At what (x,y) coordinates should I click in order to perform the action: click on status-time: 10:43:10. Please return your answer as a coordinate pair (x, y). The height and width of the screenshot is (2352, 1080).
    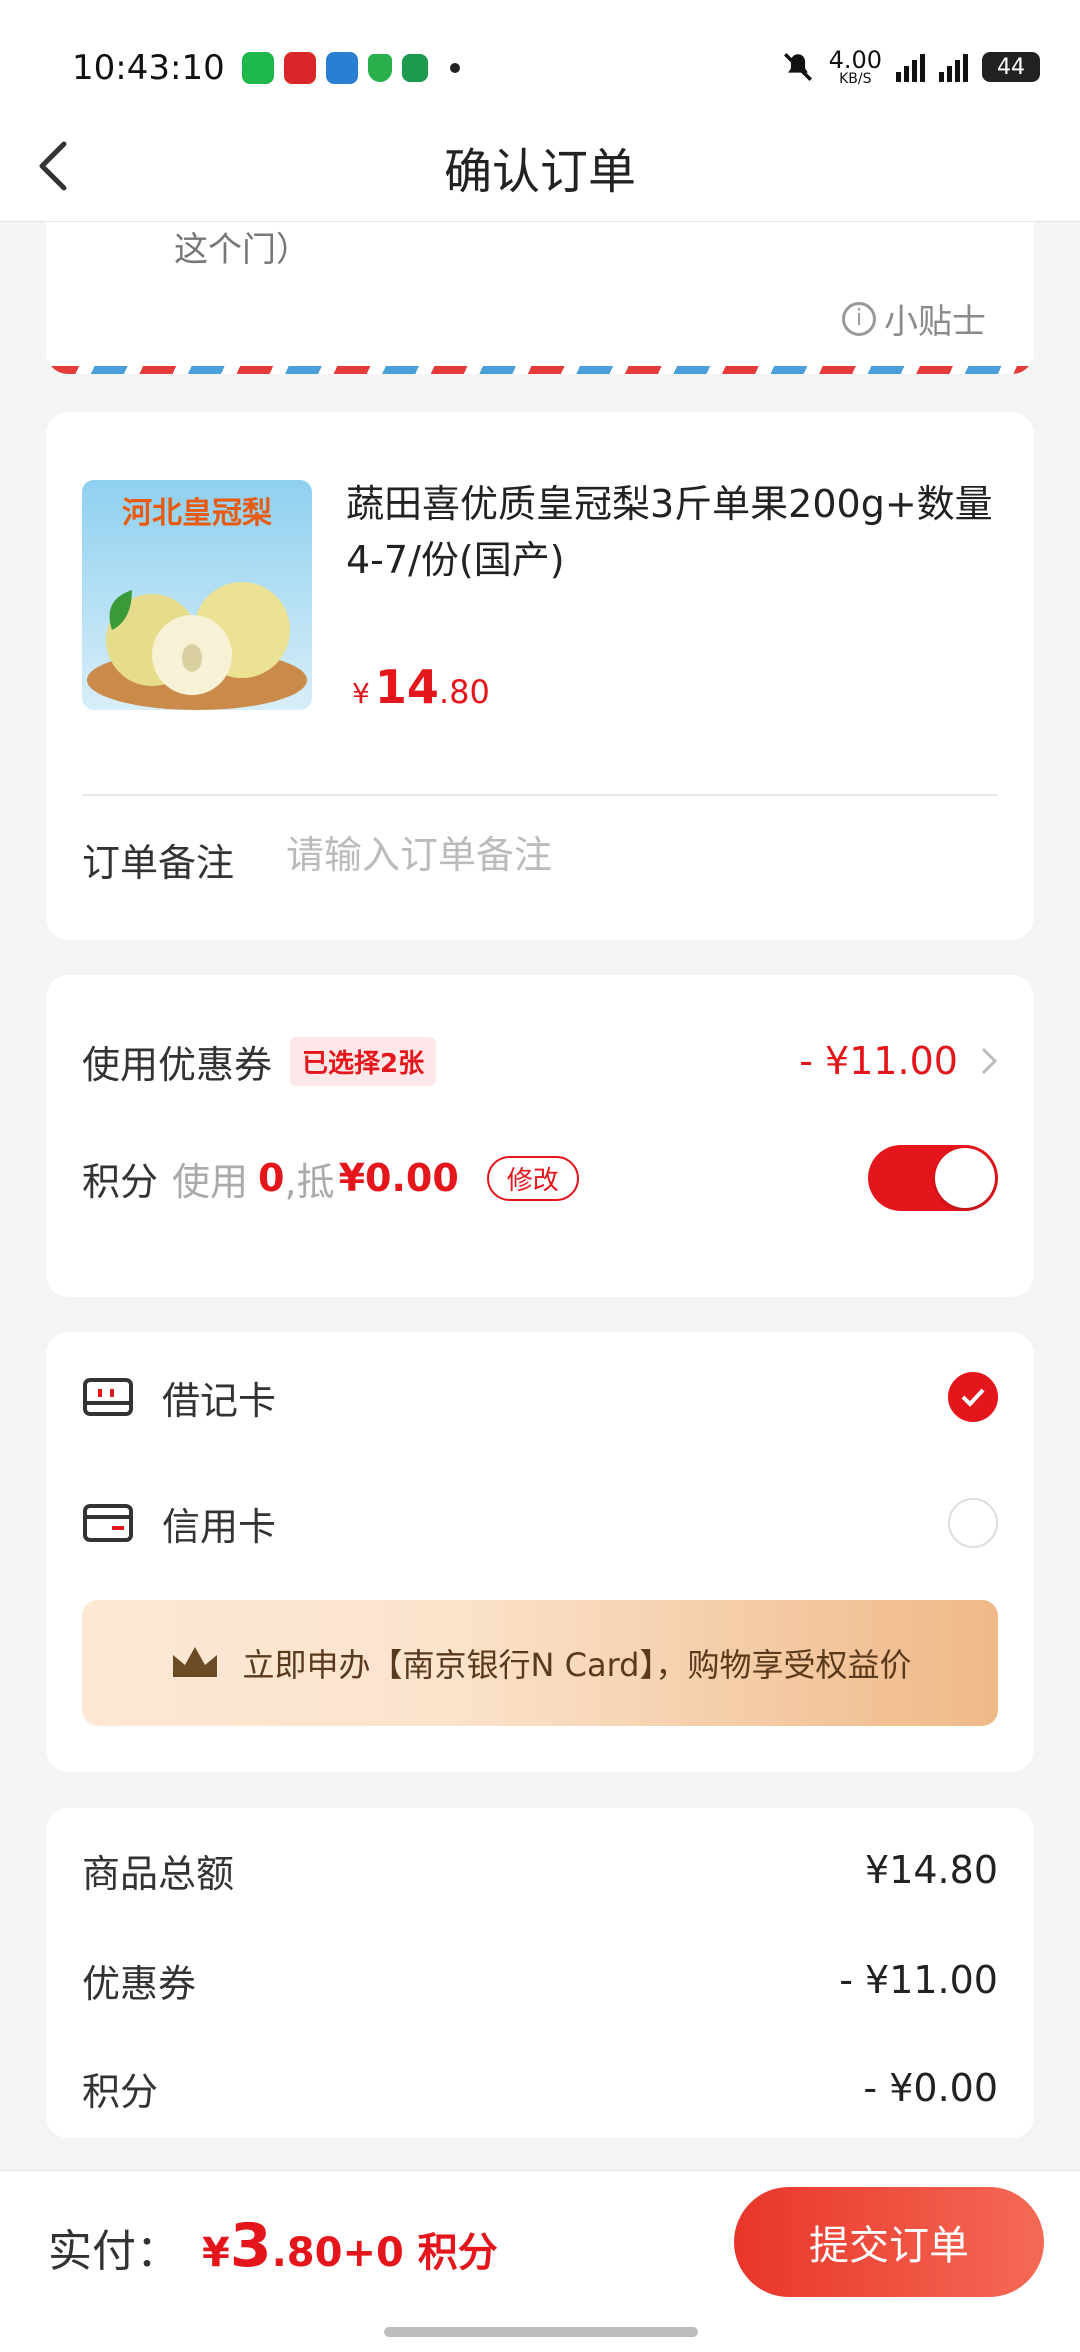
    Looking at the image, I should click on (148, 68).